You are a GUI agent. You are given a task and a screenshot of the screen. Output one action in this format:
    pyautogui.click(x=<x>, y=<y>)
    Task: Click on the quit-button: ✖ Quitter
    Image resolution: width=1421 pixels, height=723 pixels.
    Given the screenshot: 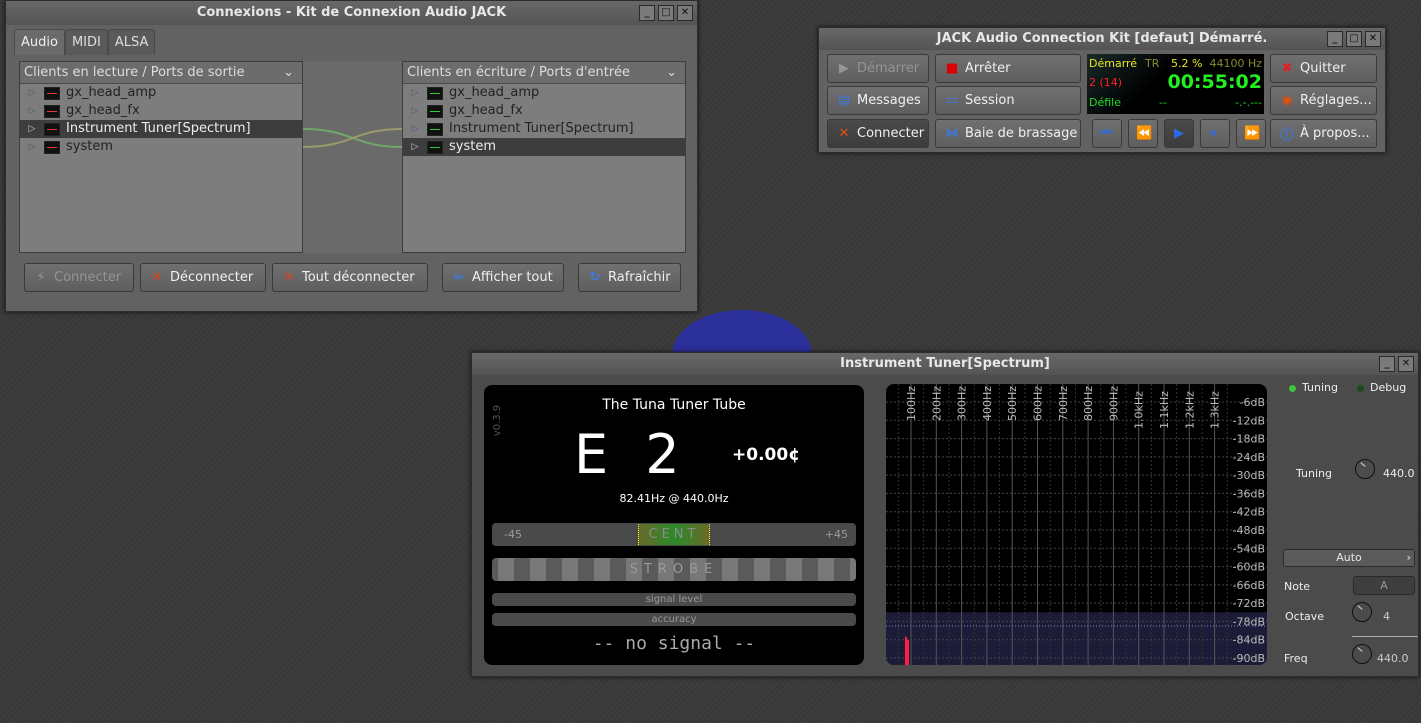 What is the action you would take?
    pyautogui.click(x=1323, y=68)
    